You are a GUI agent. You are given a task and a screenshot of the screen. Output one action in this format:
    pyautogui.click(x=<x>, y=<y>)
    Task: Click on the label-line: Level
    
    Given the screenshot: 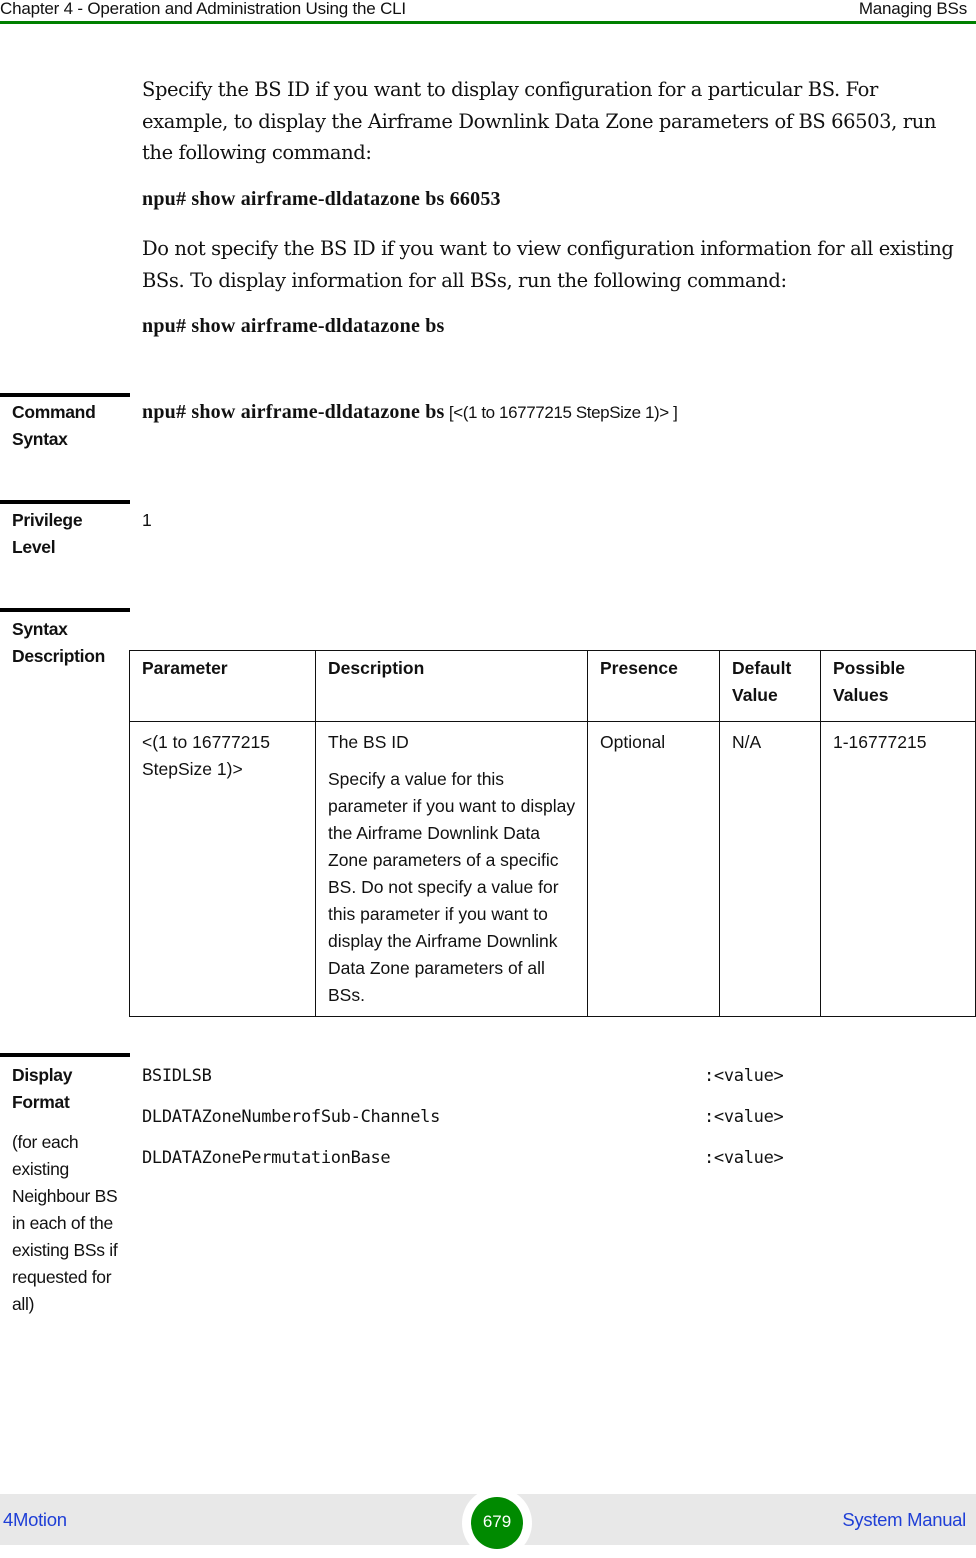 What is the action you would take?
    pyautogui.click(x=34, y=547)
    